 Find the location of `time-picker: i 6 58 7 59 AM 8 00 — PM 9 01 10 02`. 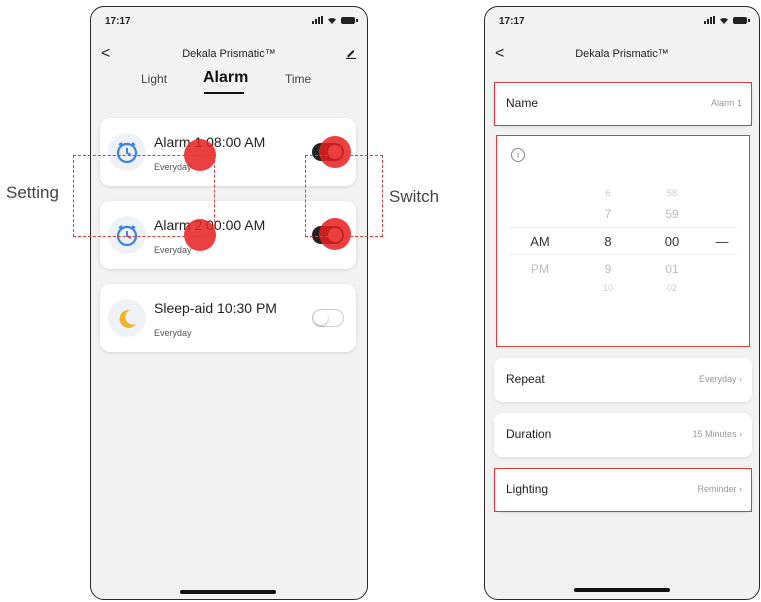

time-picker: i 6 58 7 59 AM 8 00 — PM 9 01 10 02 is located at coordinates (623, 241).